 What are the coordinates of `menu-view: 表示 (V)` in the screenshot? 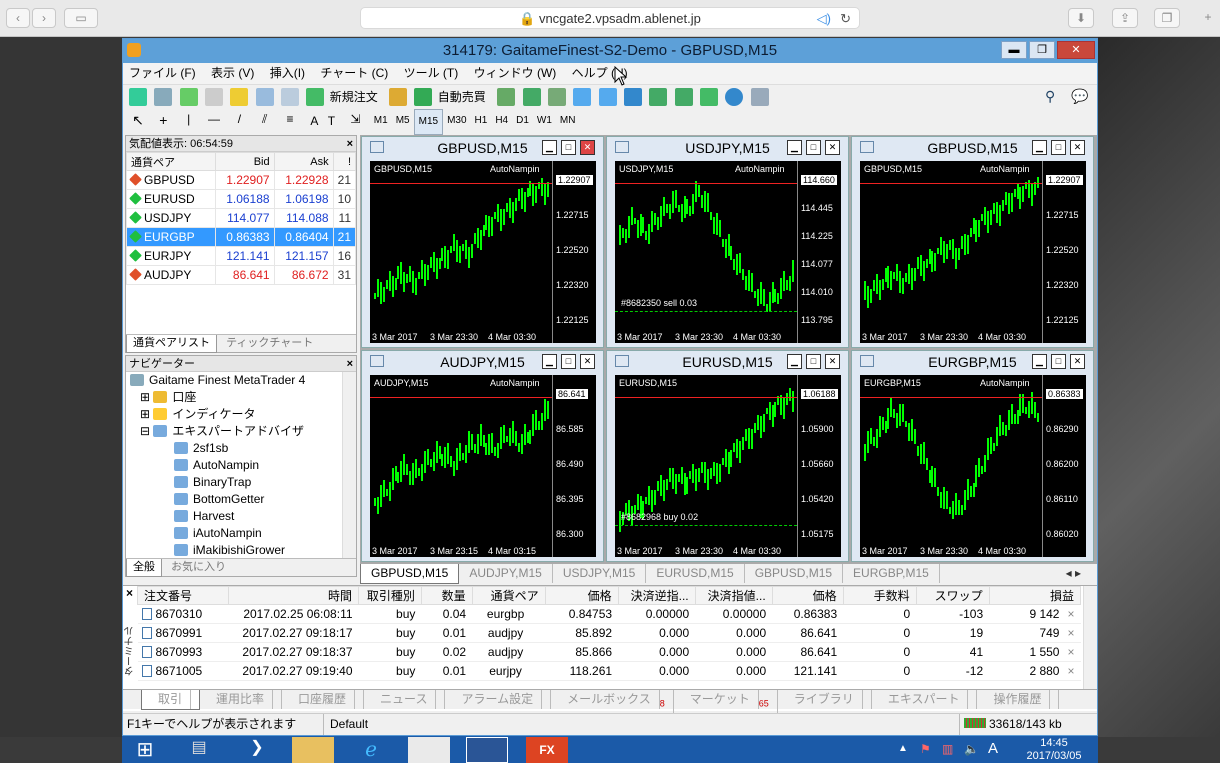 It's located at (232, 73).